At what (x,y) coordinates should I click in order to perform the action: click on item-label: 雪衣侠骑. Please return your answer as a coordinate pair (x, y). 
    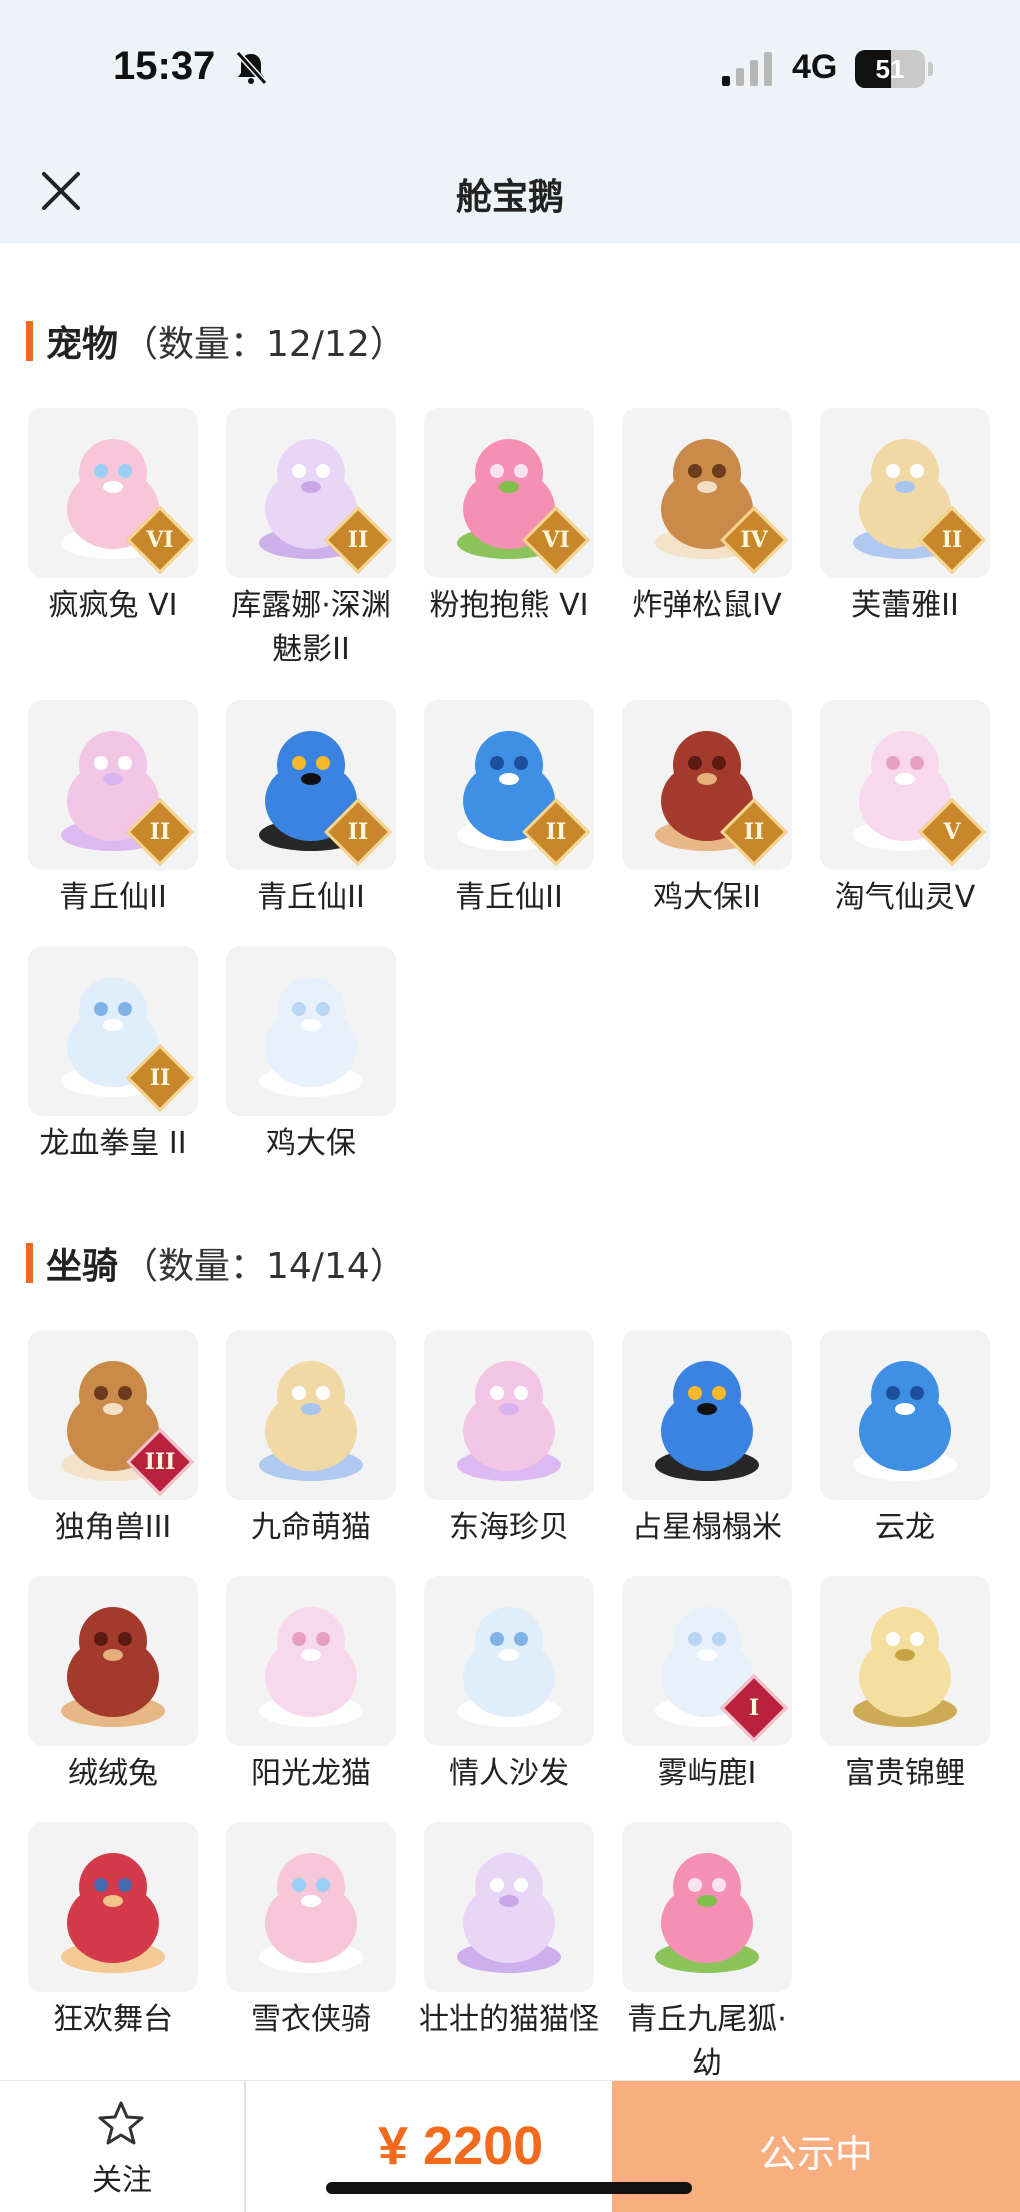
    Looking at the image, I should click on (311, 2019).